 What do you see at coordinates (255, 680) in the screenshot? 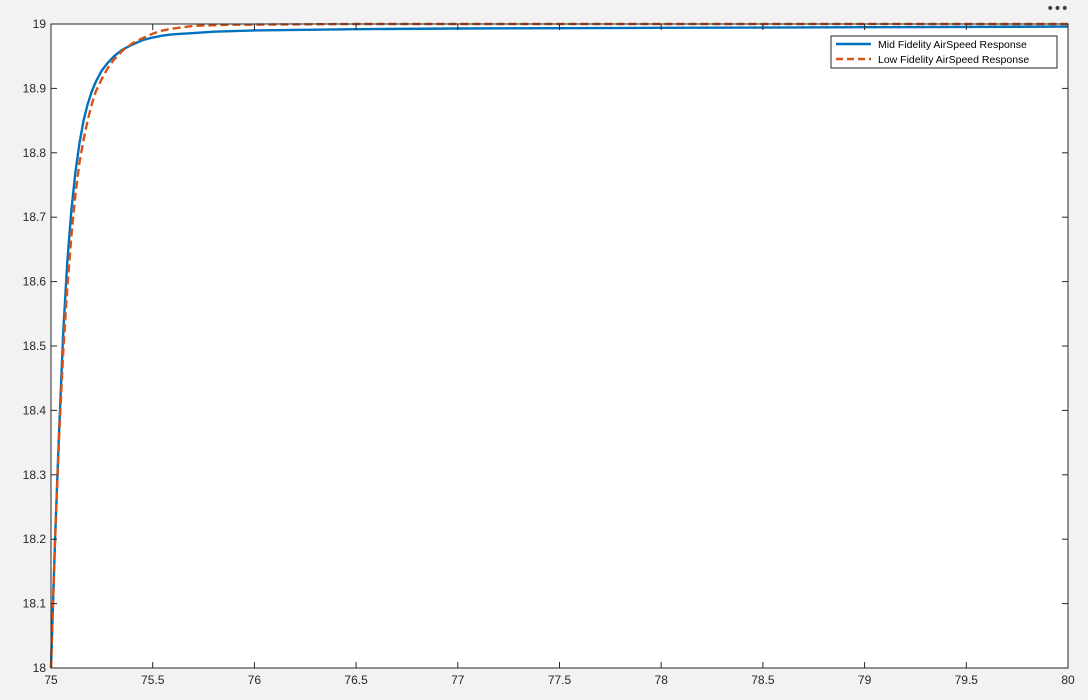
I see `x-tick-label: 76` at bounding box center [255, 680].